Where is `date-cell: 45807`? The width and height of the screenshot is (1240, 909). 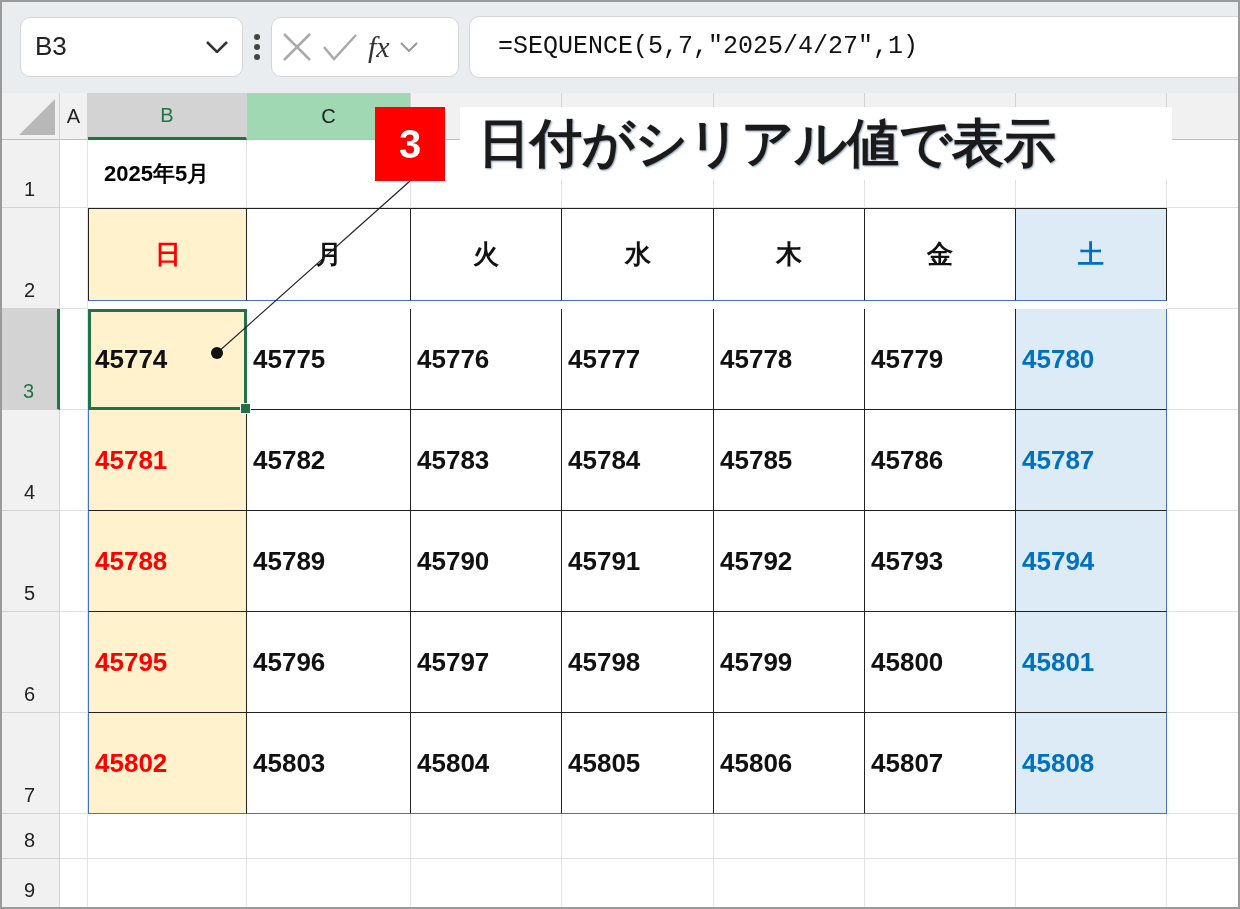 date-cell: 45807 is located at coordinates (940, 763).